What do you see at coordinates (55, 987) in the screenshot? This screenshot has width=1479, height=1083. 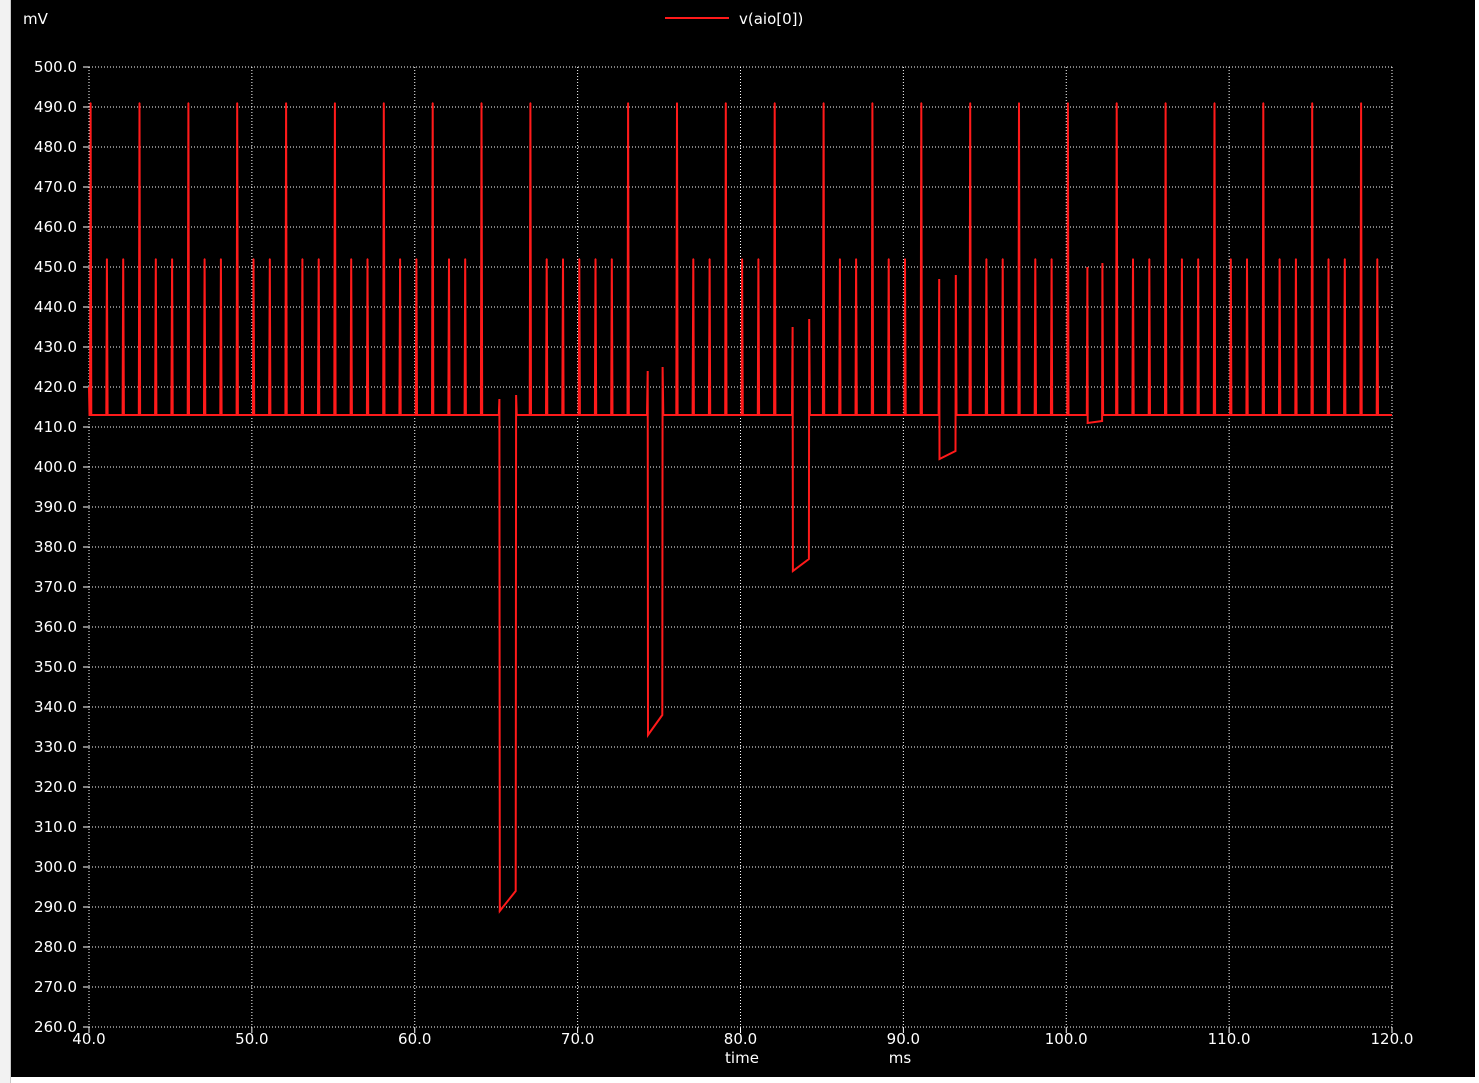 I see `y-tick-label: 270.0` at bounding box center [55, 987].